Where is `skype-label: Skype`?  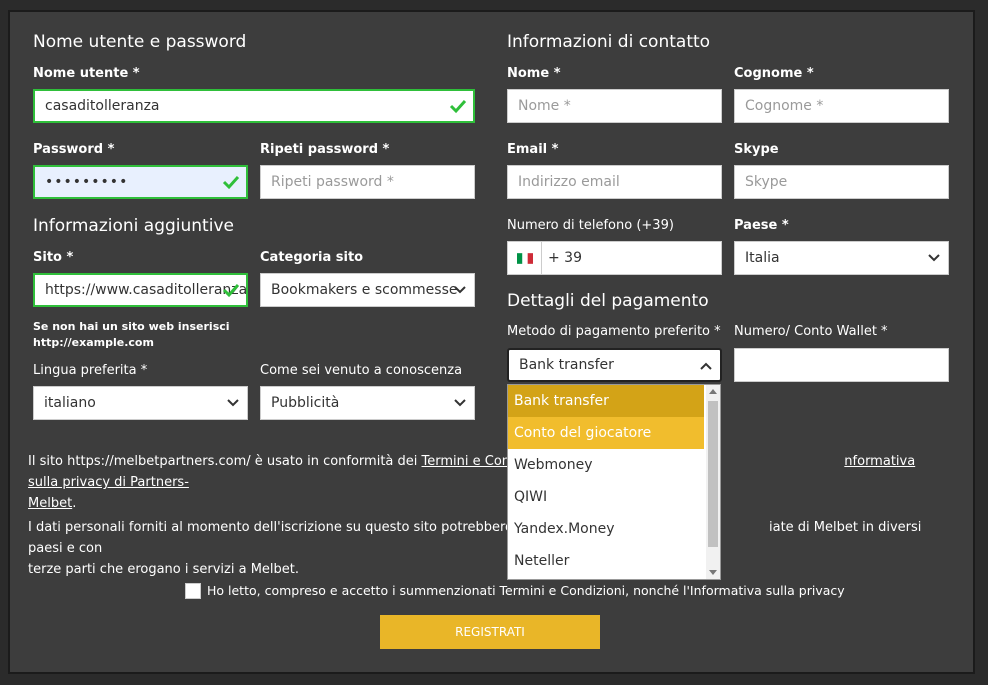
skype-label: Skype is located at coordinates (756, 149).